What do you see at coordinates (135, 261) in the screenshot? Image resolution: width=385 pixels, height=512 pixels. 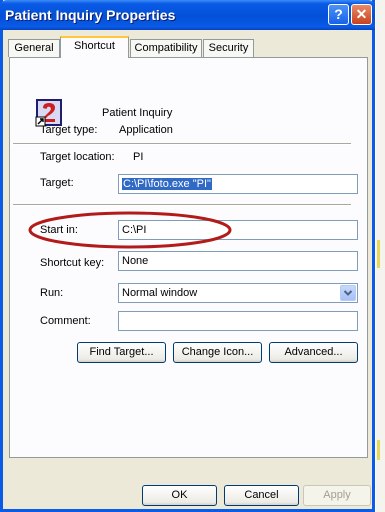 I see `shortcut-key-value: None` at bounding box center [135, 261].